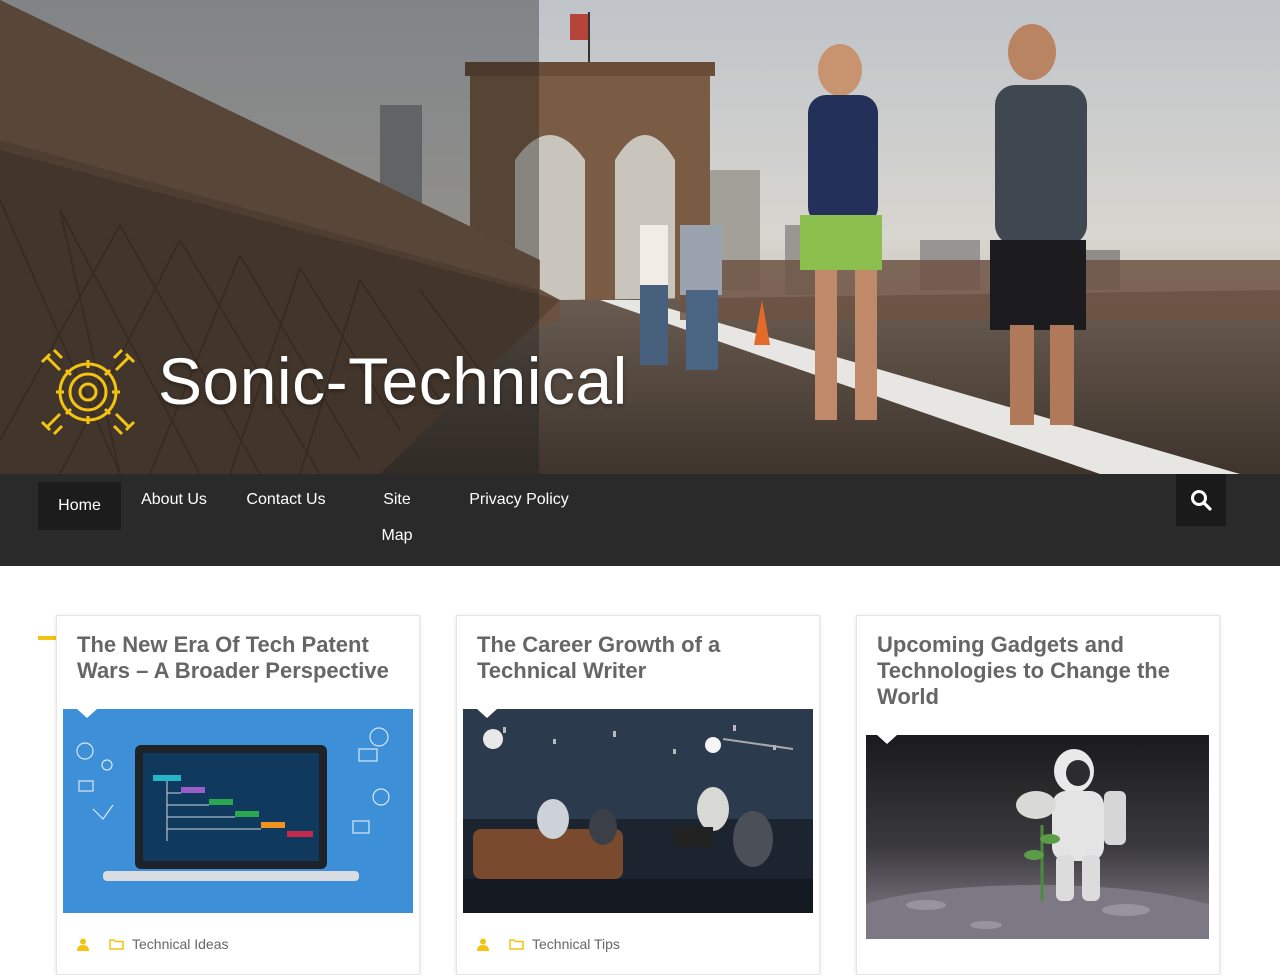 The image size is (1280, 975). I want to click on search-button, so click(1201, 500).